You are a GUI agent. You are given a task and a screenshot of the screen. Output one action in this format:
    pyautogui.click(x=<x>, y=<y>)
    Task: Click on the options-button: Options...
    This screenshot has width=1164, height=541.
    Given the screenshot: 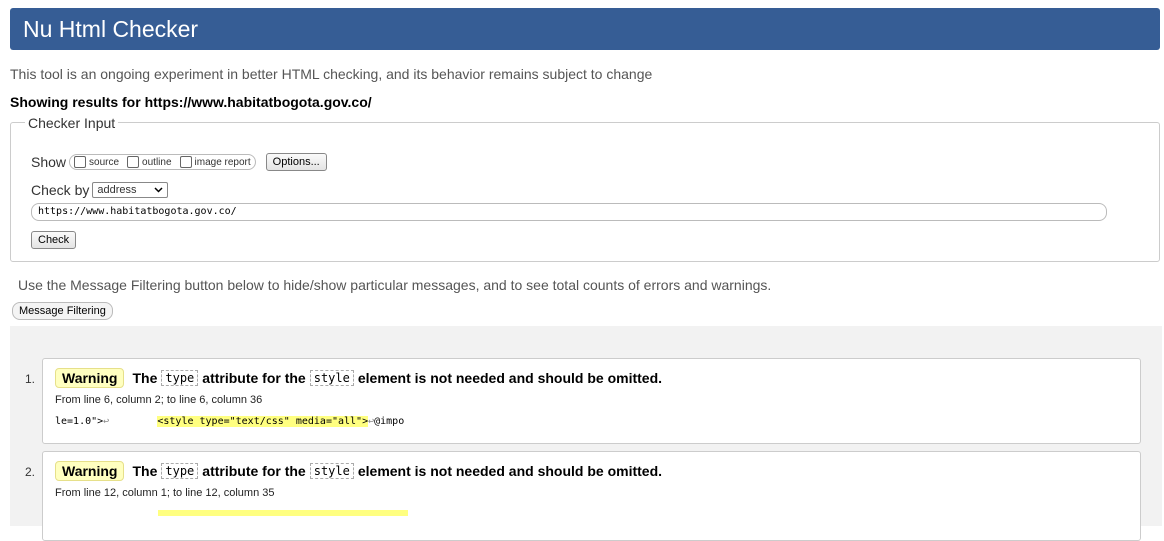 What is the action you would take?
    pyautogui.click(x=296, y=162)
    